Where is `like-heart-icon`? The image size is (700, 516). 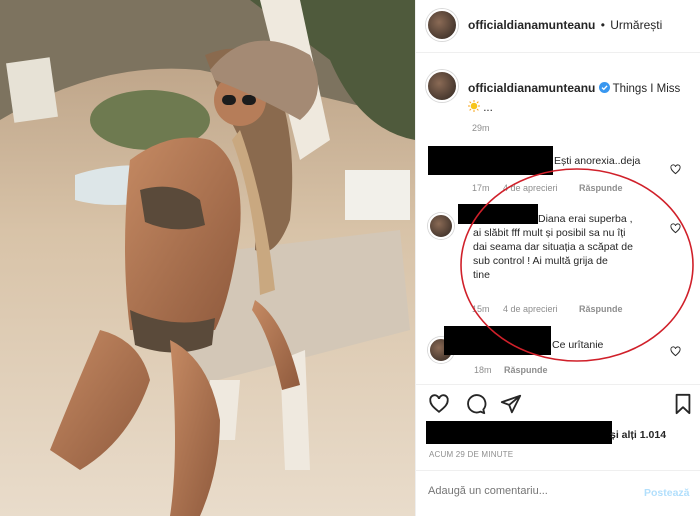
like-heart-icon is located at coordinates (439, 406).